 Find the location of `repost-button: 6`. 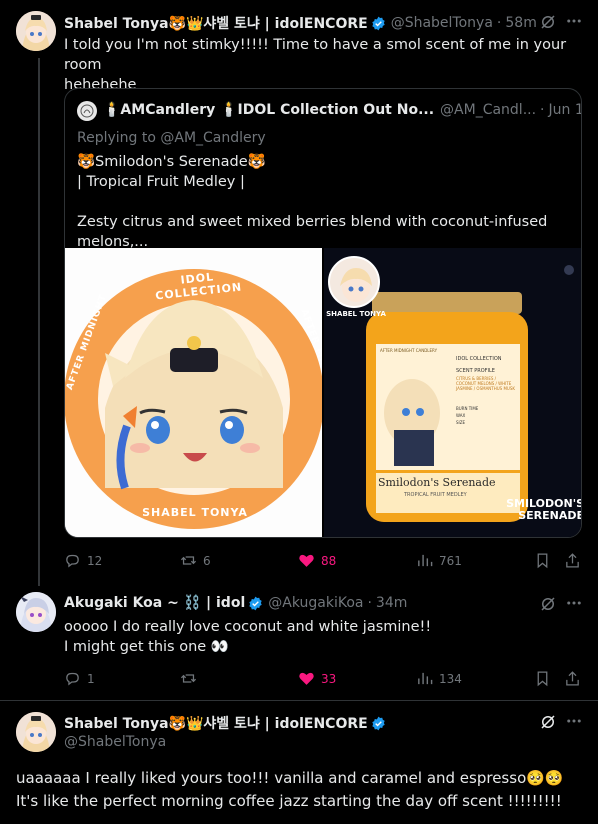

repost-button: 6 is located at coordinates (195, 560).